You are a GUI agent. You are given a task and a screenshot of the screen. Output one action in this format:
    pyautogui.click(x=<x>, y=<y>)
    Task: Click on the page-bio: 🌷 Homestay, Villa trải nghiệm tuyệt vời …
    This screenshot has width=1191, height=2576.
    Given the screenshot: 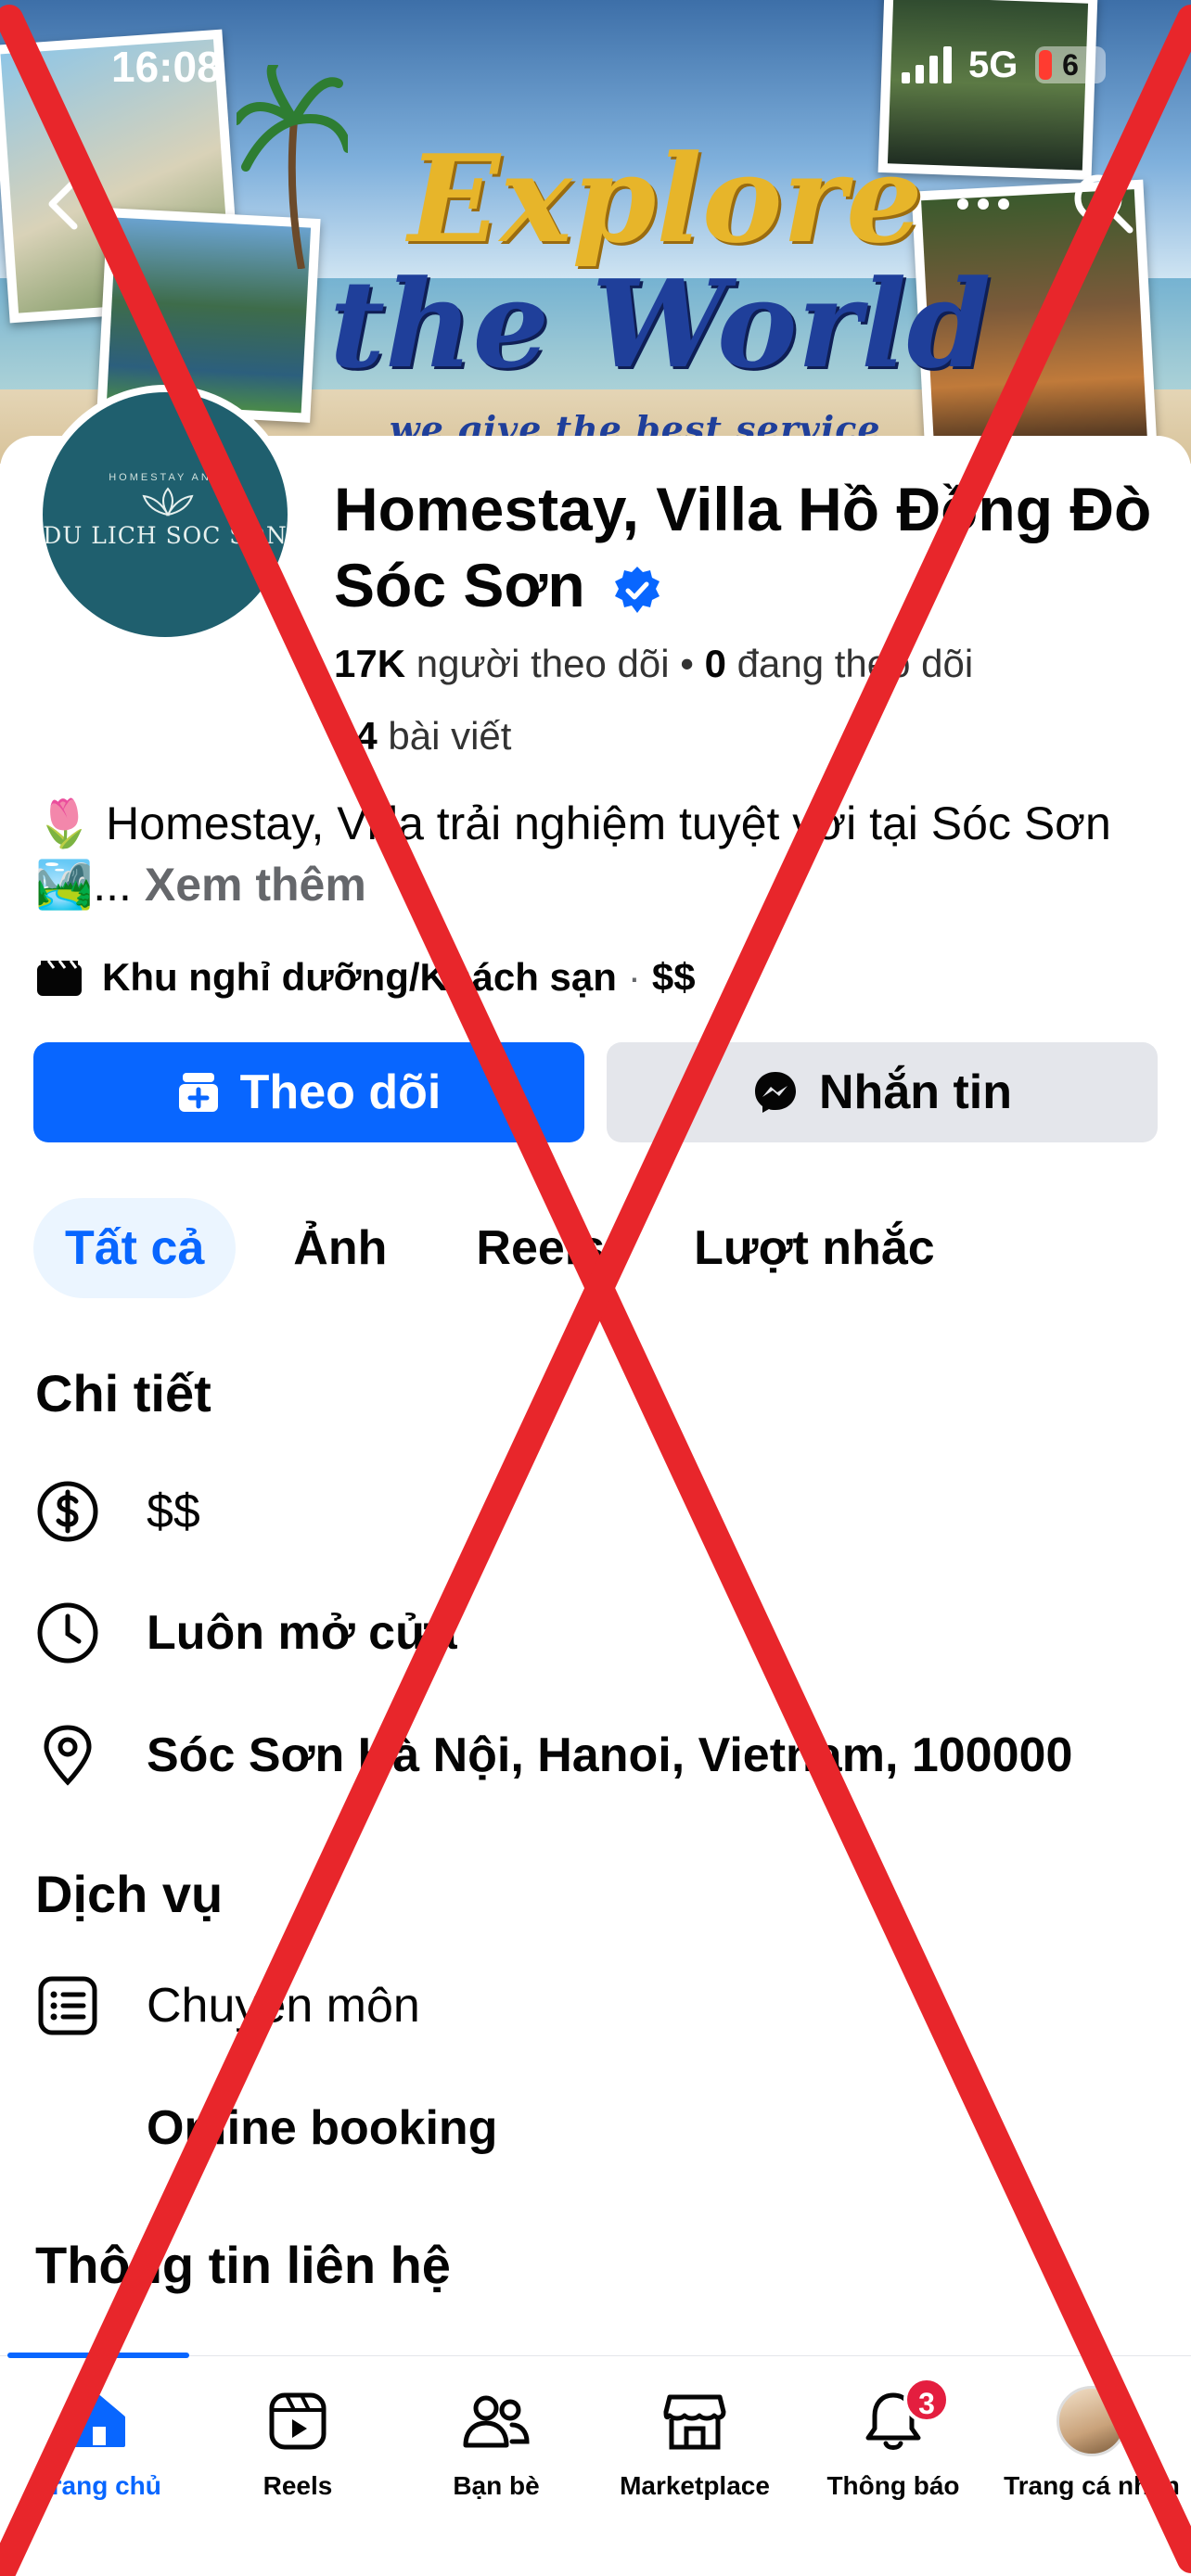 What is the action you would take?
    pyautogui.click(x=601, y=854)
    